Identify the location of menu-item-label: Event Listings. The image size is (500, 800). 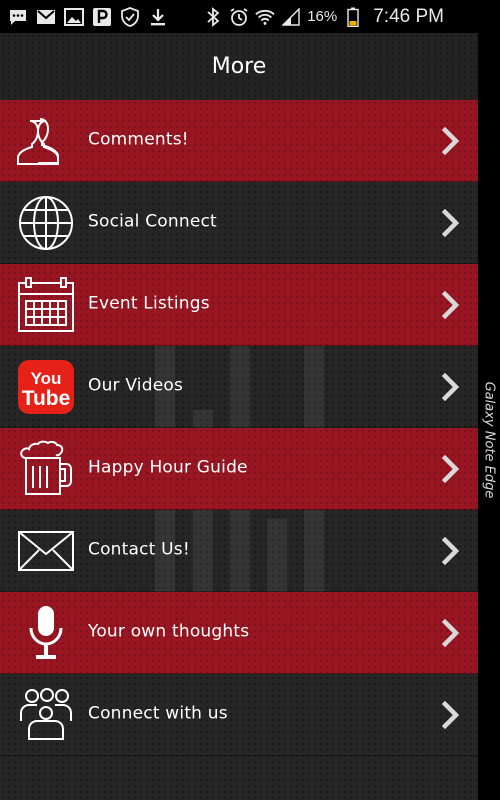
(149, 302).